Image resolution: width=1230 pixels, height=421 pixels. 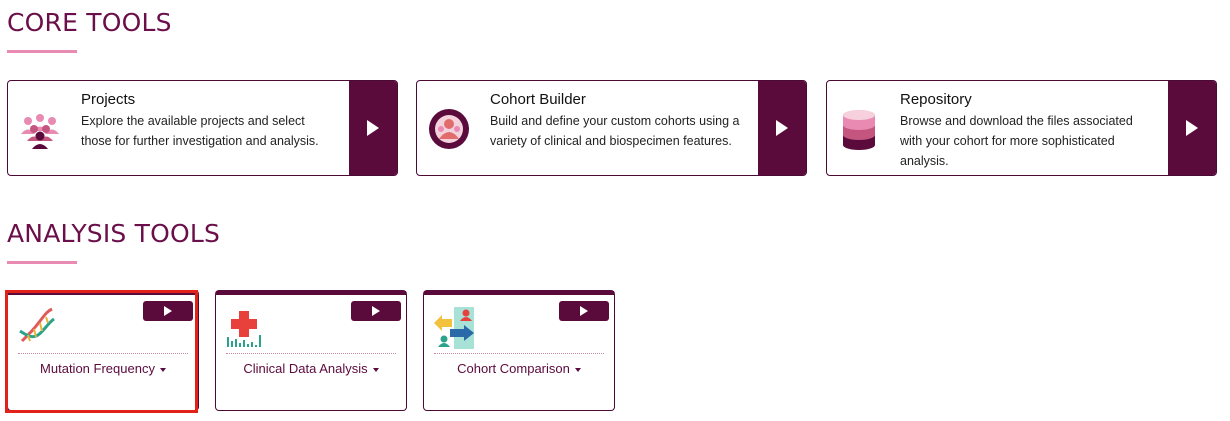 I want to click on cohort-builder-title: Cohort Builder, so click(x=538, y=99).